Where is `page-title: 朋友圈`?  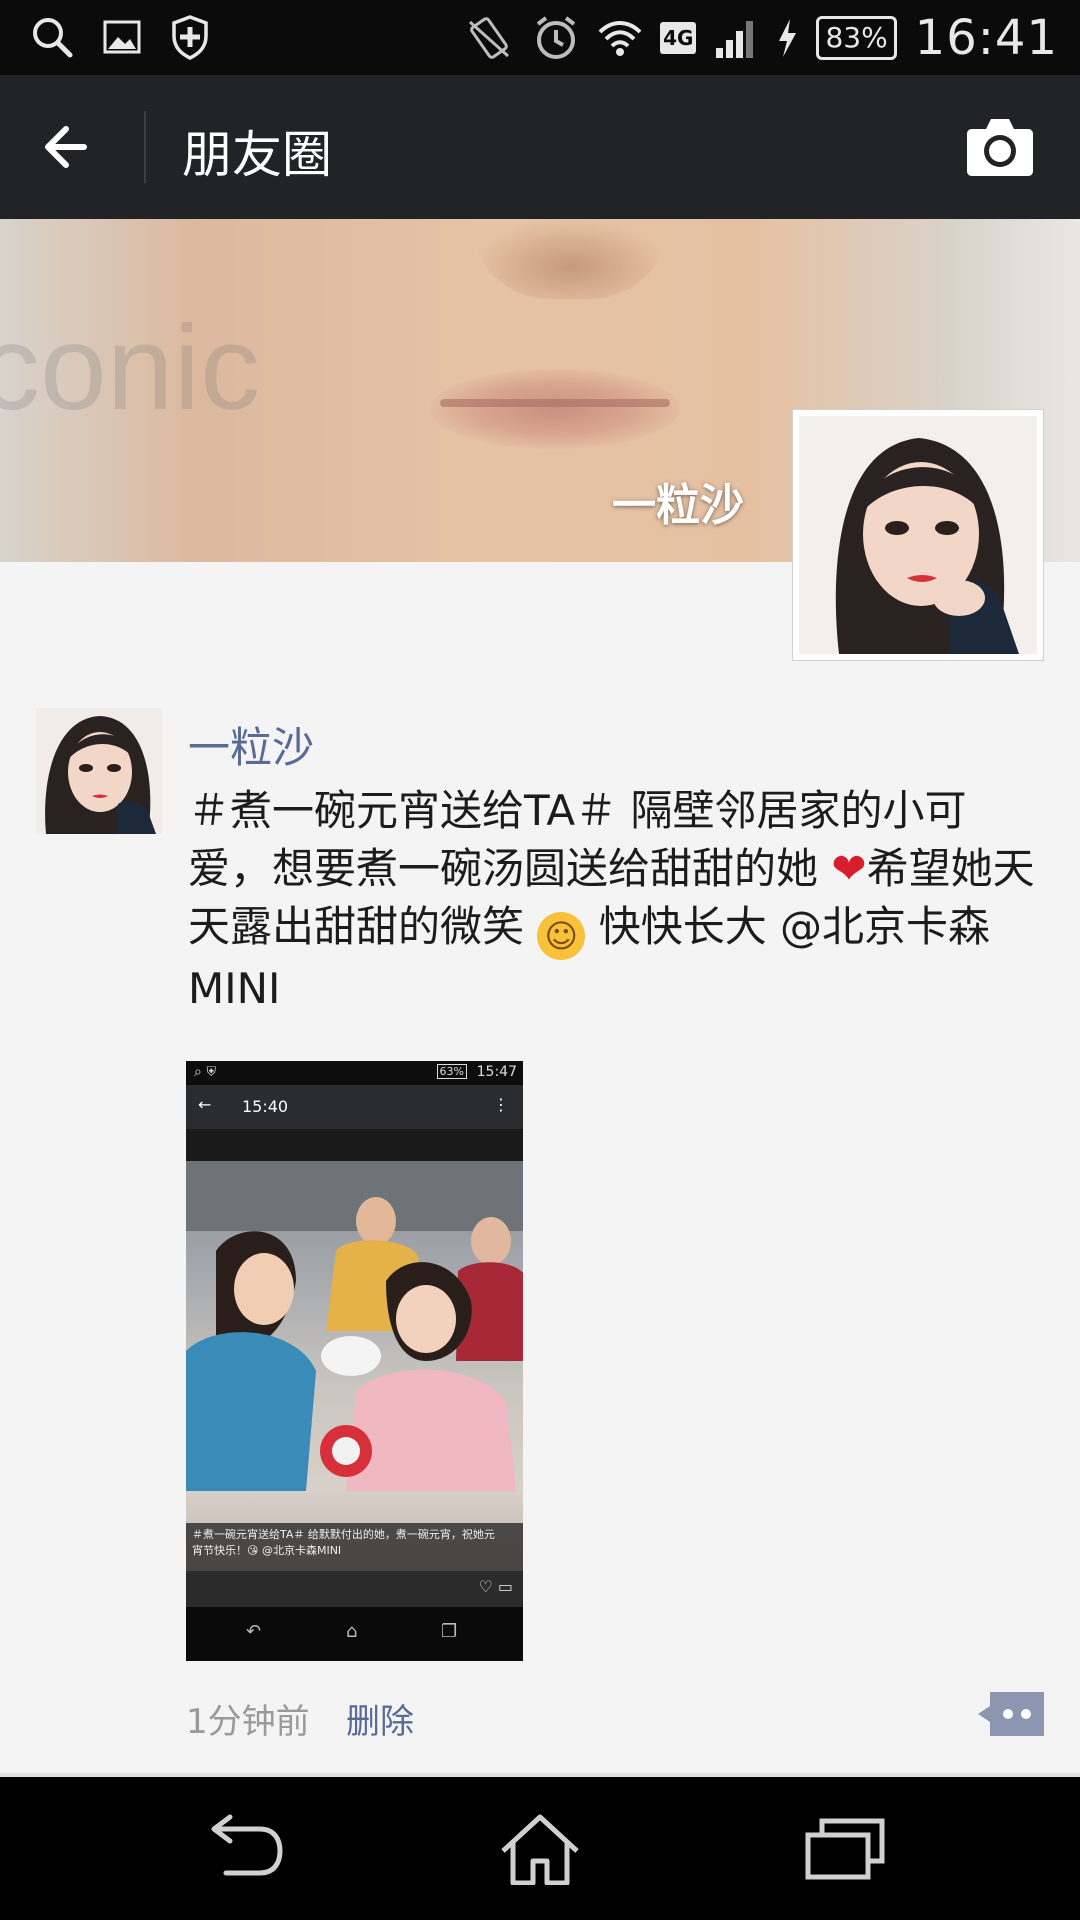 page-title: 朋友圈 is located at coordinates (257, 155).